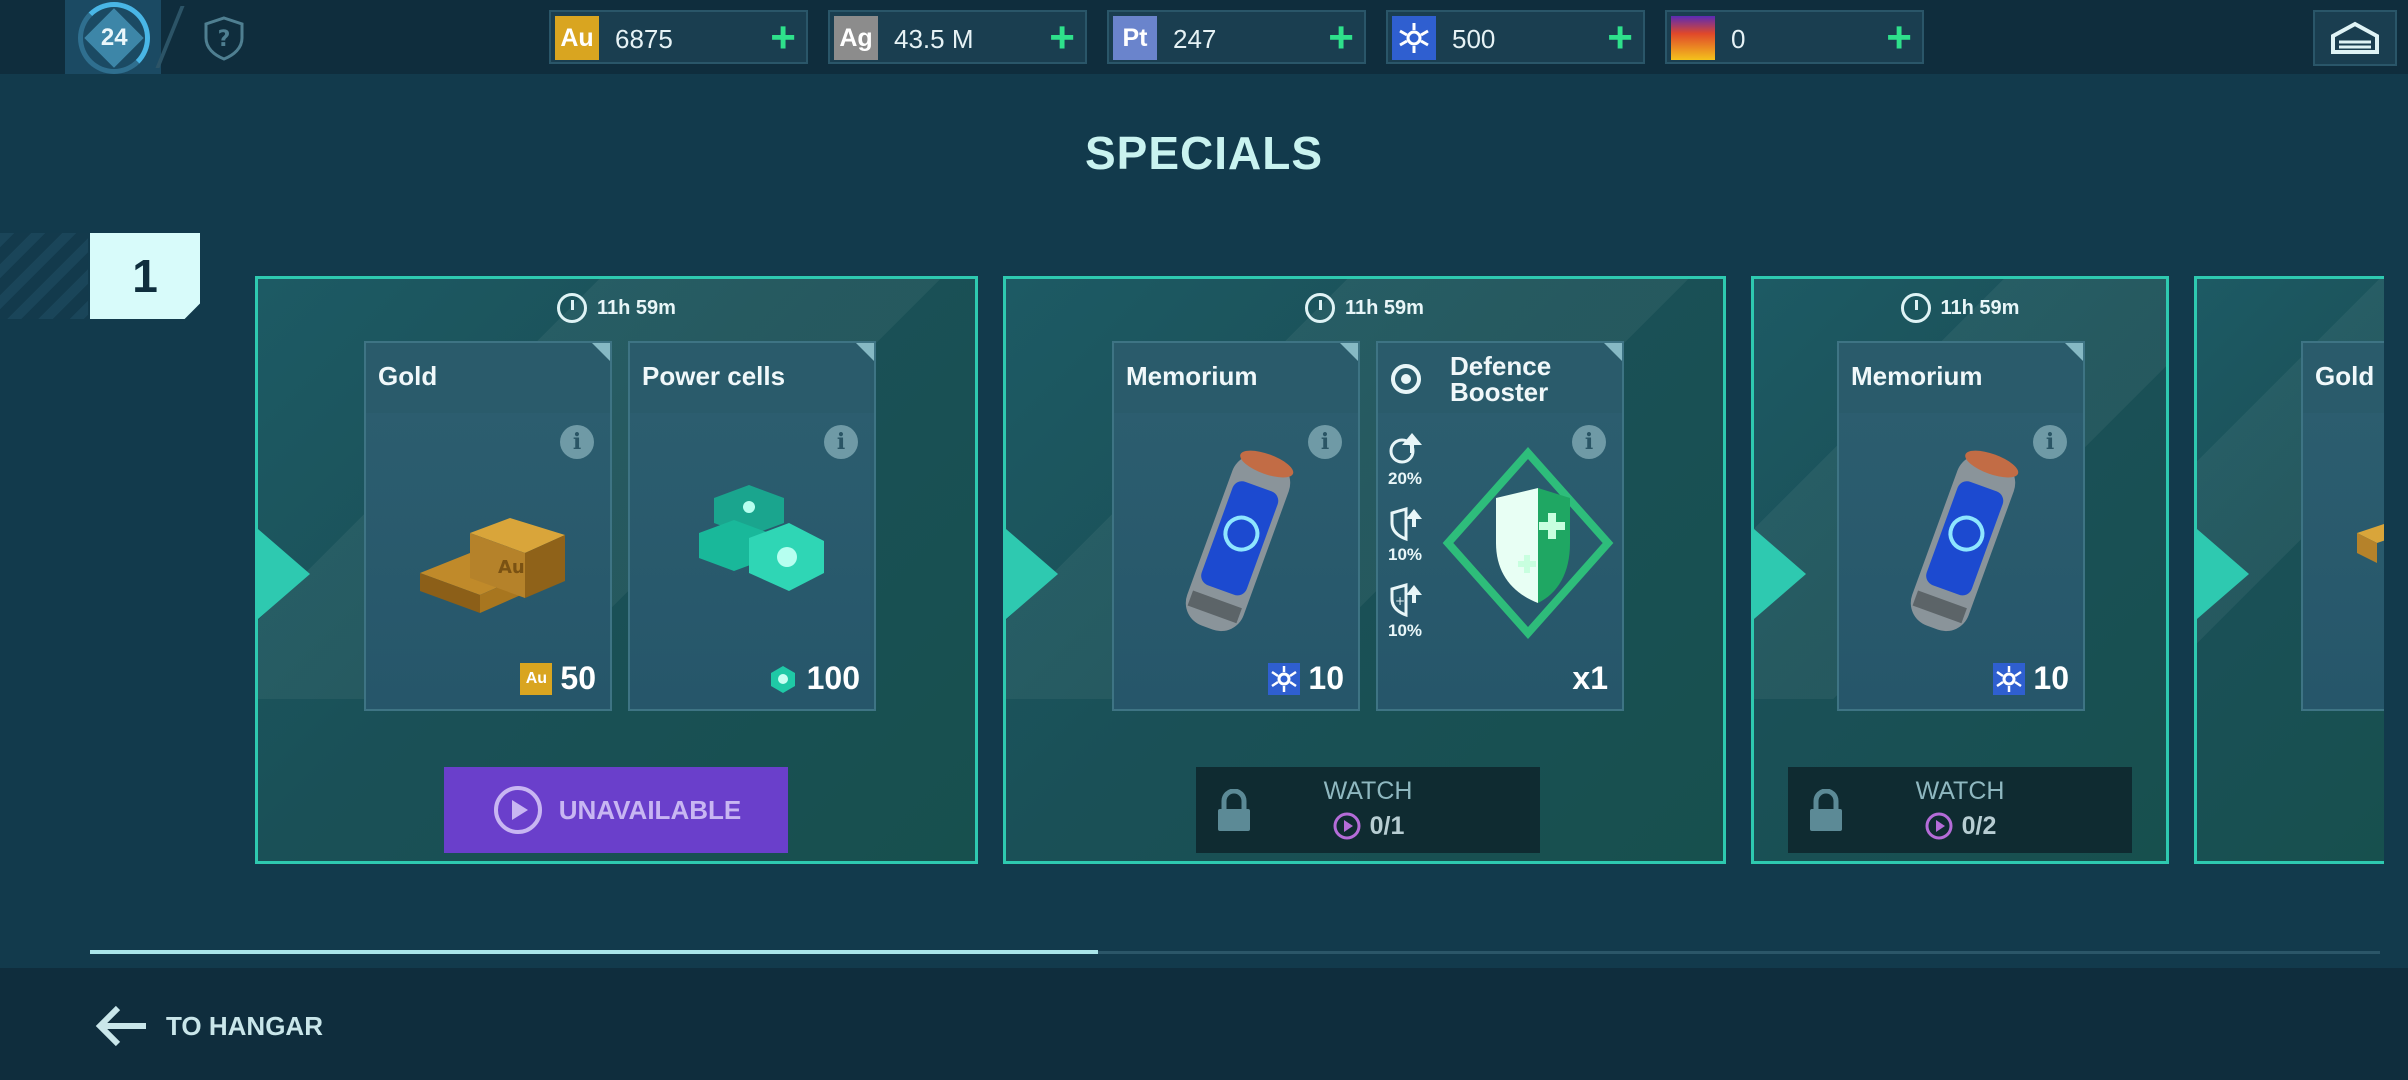 Image resolution: width=2408 pixels, height=1080 pixels. I want to click on tier-stripes, so click(44, 276).